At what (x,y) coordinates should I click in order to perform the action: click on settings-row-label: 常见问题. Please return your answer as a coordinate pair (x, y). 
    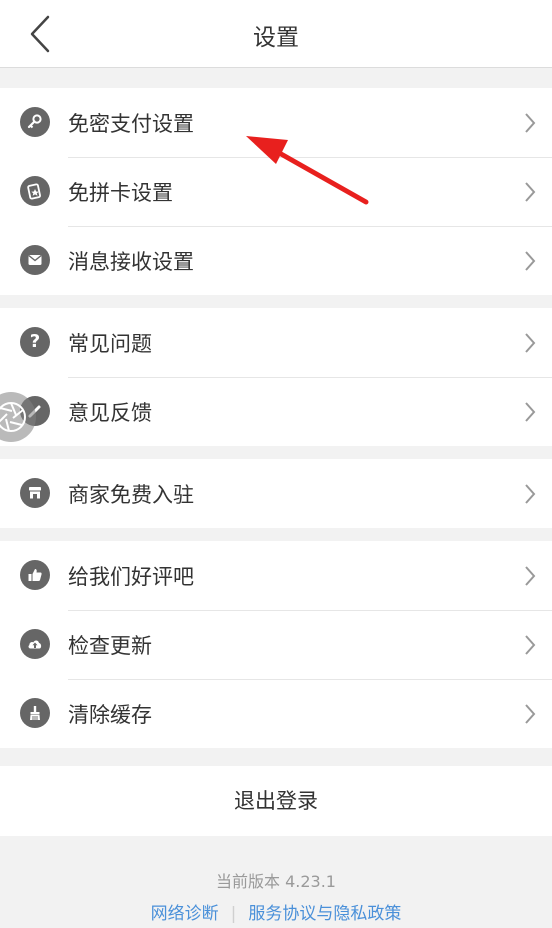
    Looking at the image, I should click on (110, 344).